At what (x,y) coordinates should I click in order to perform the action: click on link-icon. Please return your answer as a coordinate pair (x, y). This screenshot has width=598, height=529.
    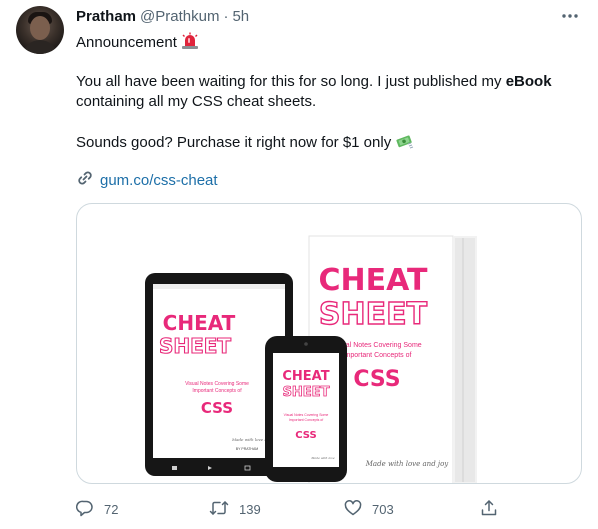
    Looking at the image, I should click on (85, 180).